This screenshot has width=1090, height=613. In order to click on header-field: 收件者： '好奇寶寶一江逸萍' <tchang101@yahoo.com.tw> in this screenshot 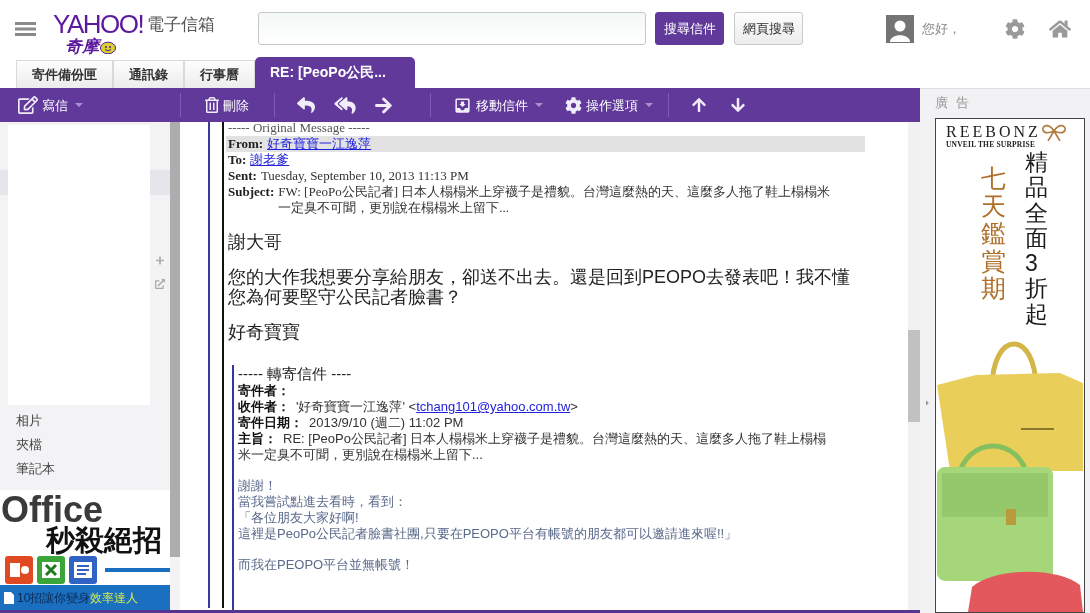, I will do `click(533, 407)`.